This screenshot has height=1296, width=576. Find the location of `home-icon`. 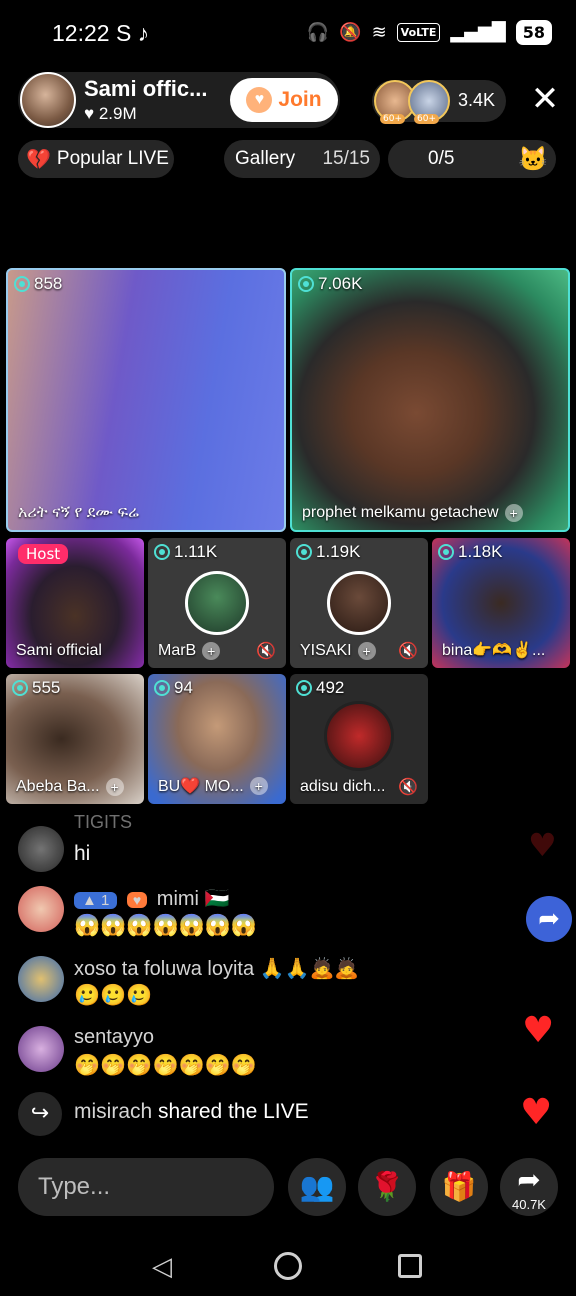

home-icon is located at coordinates (288, 1266).